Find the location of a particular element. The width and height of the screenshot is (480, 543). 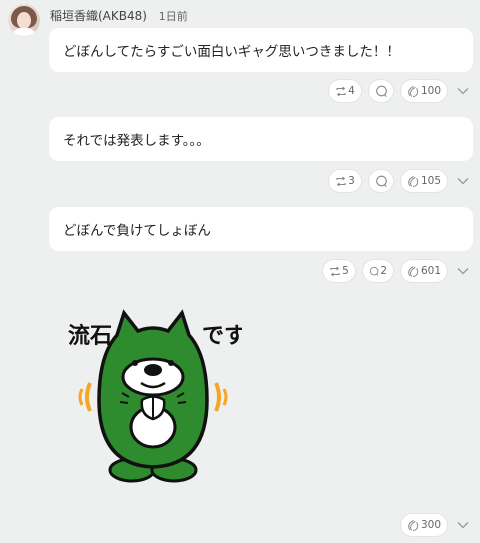

retweet-count: 5 is located at coordinates (345, 271).